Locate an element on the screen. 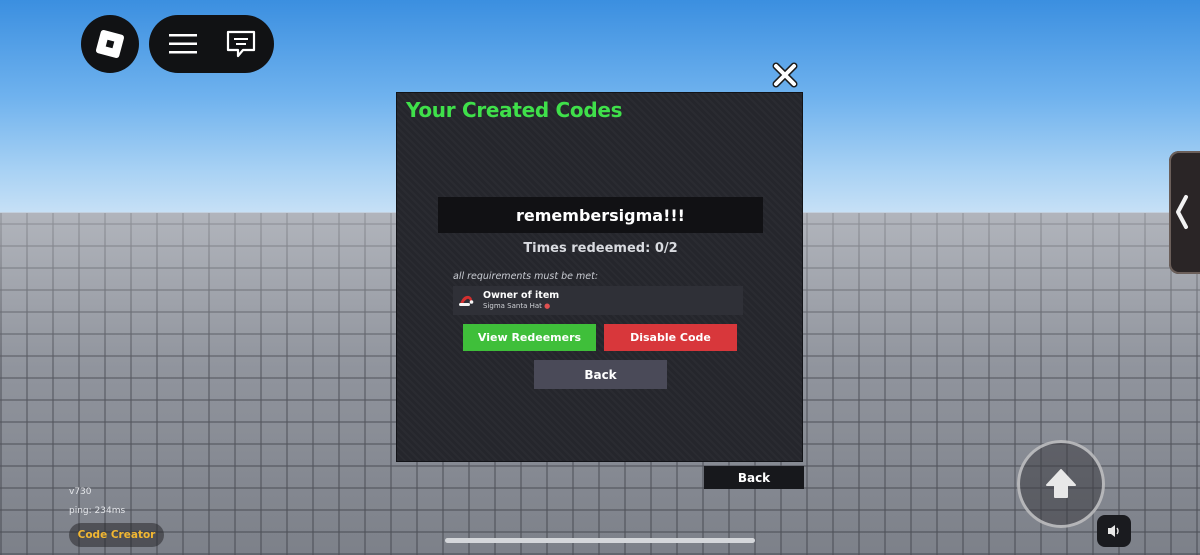 The image size is (1200, 555). roblox-logo-icon is located at coordinates (110, 44).